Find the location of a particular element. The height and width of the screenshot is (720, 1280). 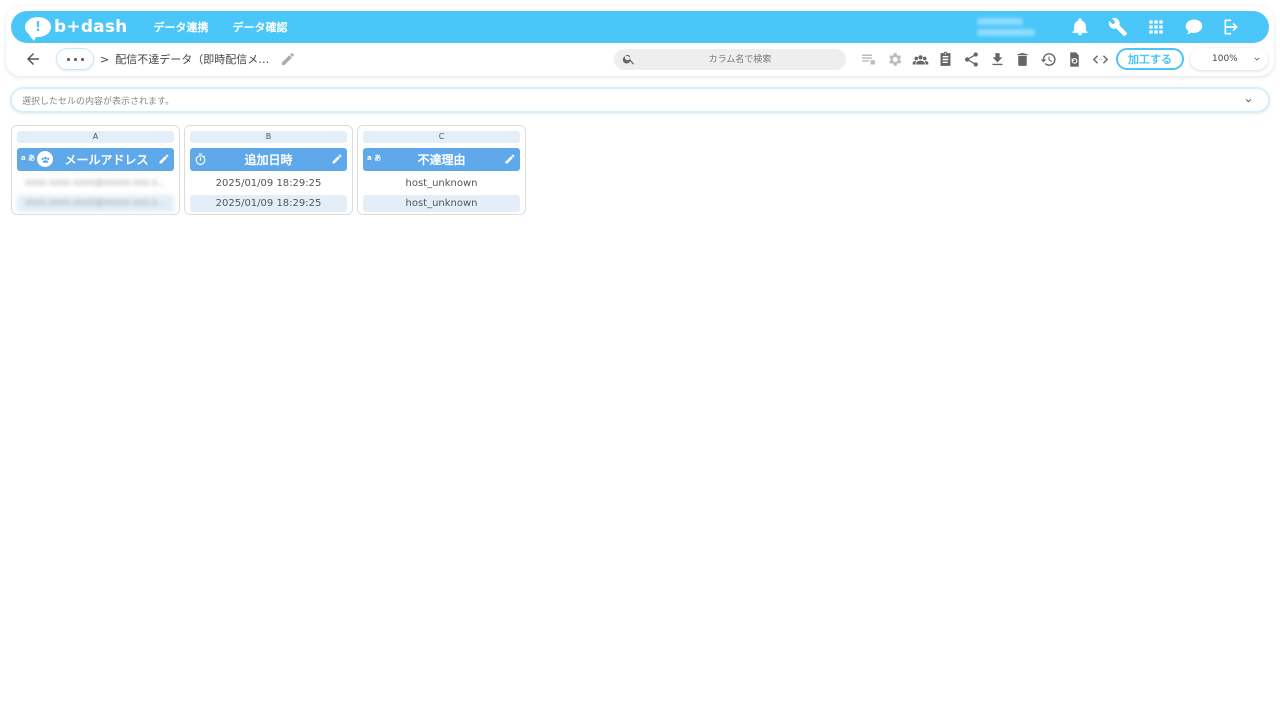

process-button: 加工する is located at coordinates (1150, 59).